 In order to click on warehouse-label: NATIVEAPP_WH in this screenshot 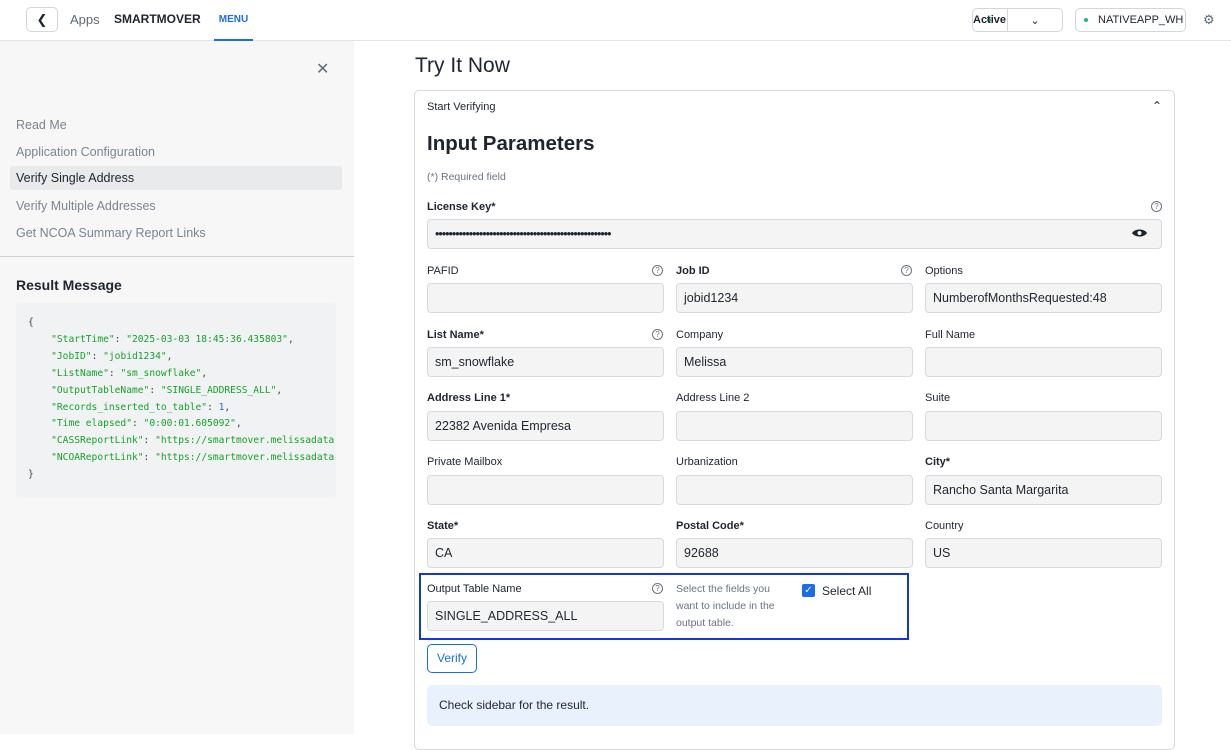, I will do `click(1141, 20)`.